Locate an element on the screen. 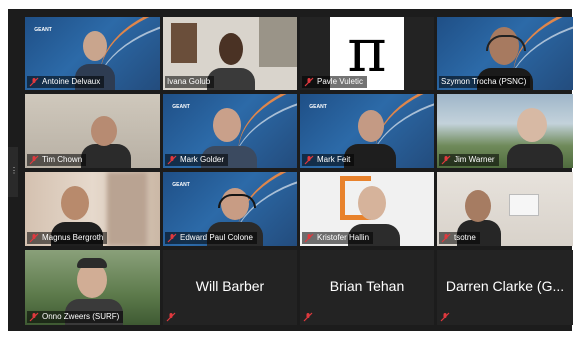 The image size is (579, 339). participant-tile: Tim Chown is located at coordinates (92, 131).